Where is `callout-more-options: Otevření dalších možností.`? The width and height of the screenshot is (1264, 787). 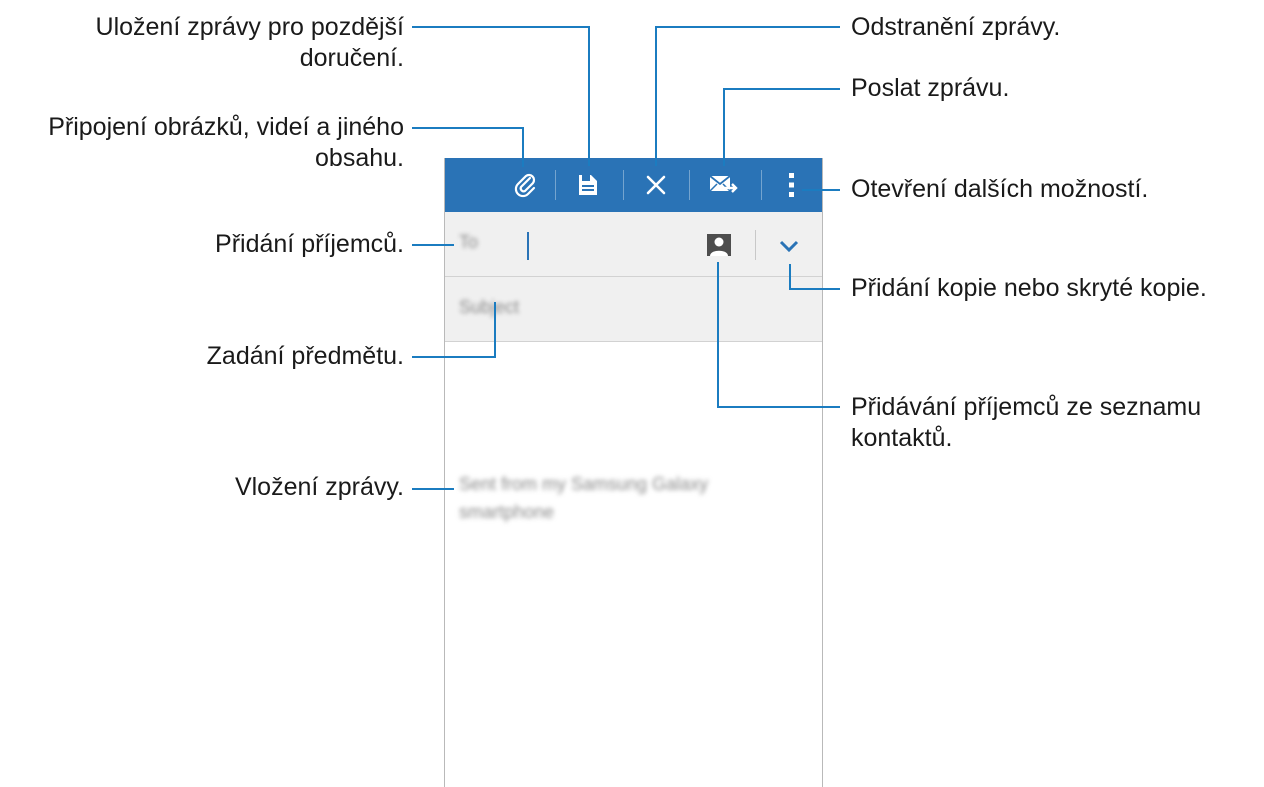
callout-more-options: Otevření dalších možností. is located at coordinates (1000, 189).